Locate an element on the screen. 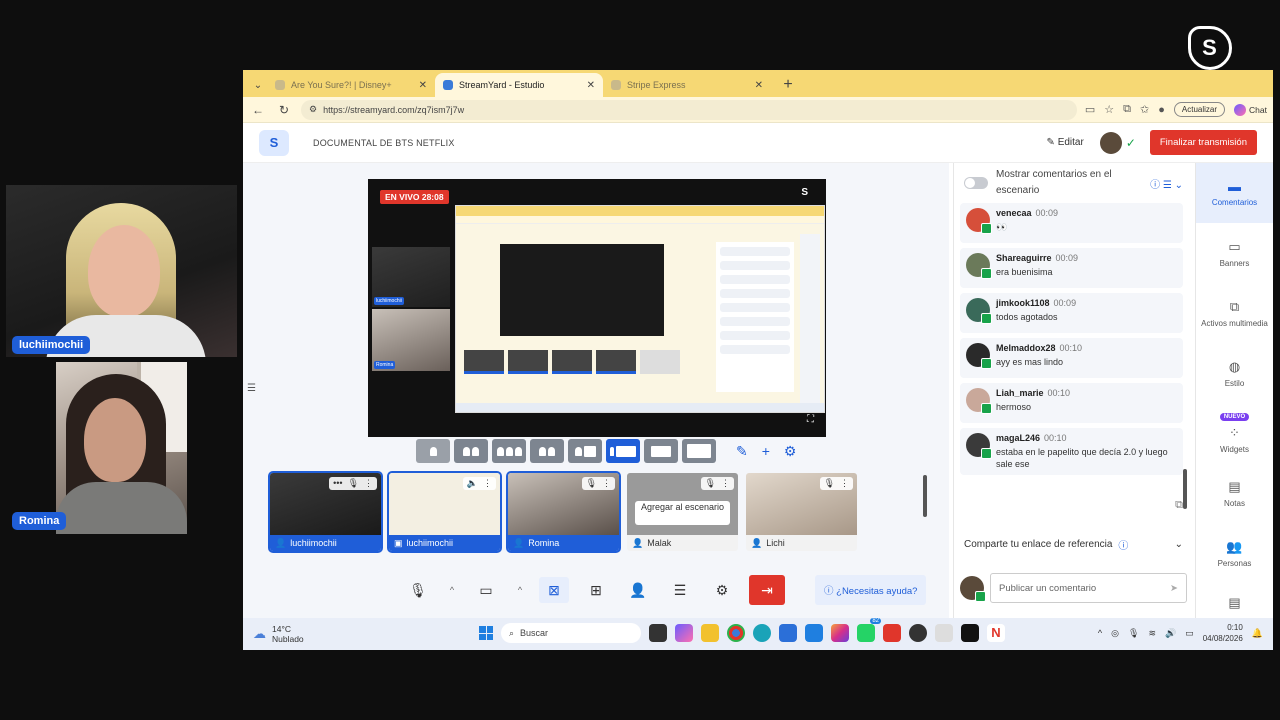 This screenshot has height=720, width=1280. referral-row: Comparte tu enlace de referencia ⓘ ⌄ is located at coordinates (1073, 544).